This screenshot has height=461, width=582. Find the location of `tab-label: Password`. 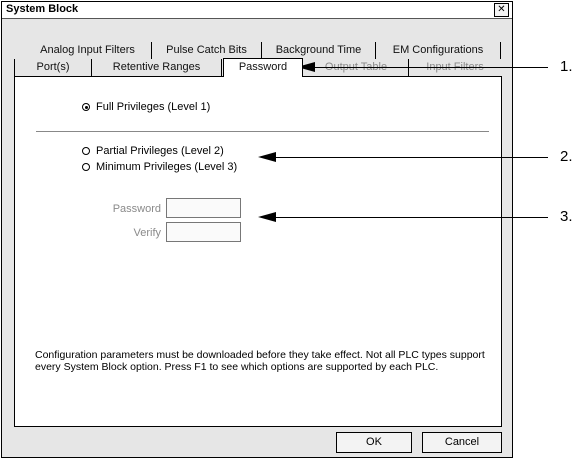

tab-label: Password is located at coordinates (263, 67).